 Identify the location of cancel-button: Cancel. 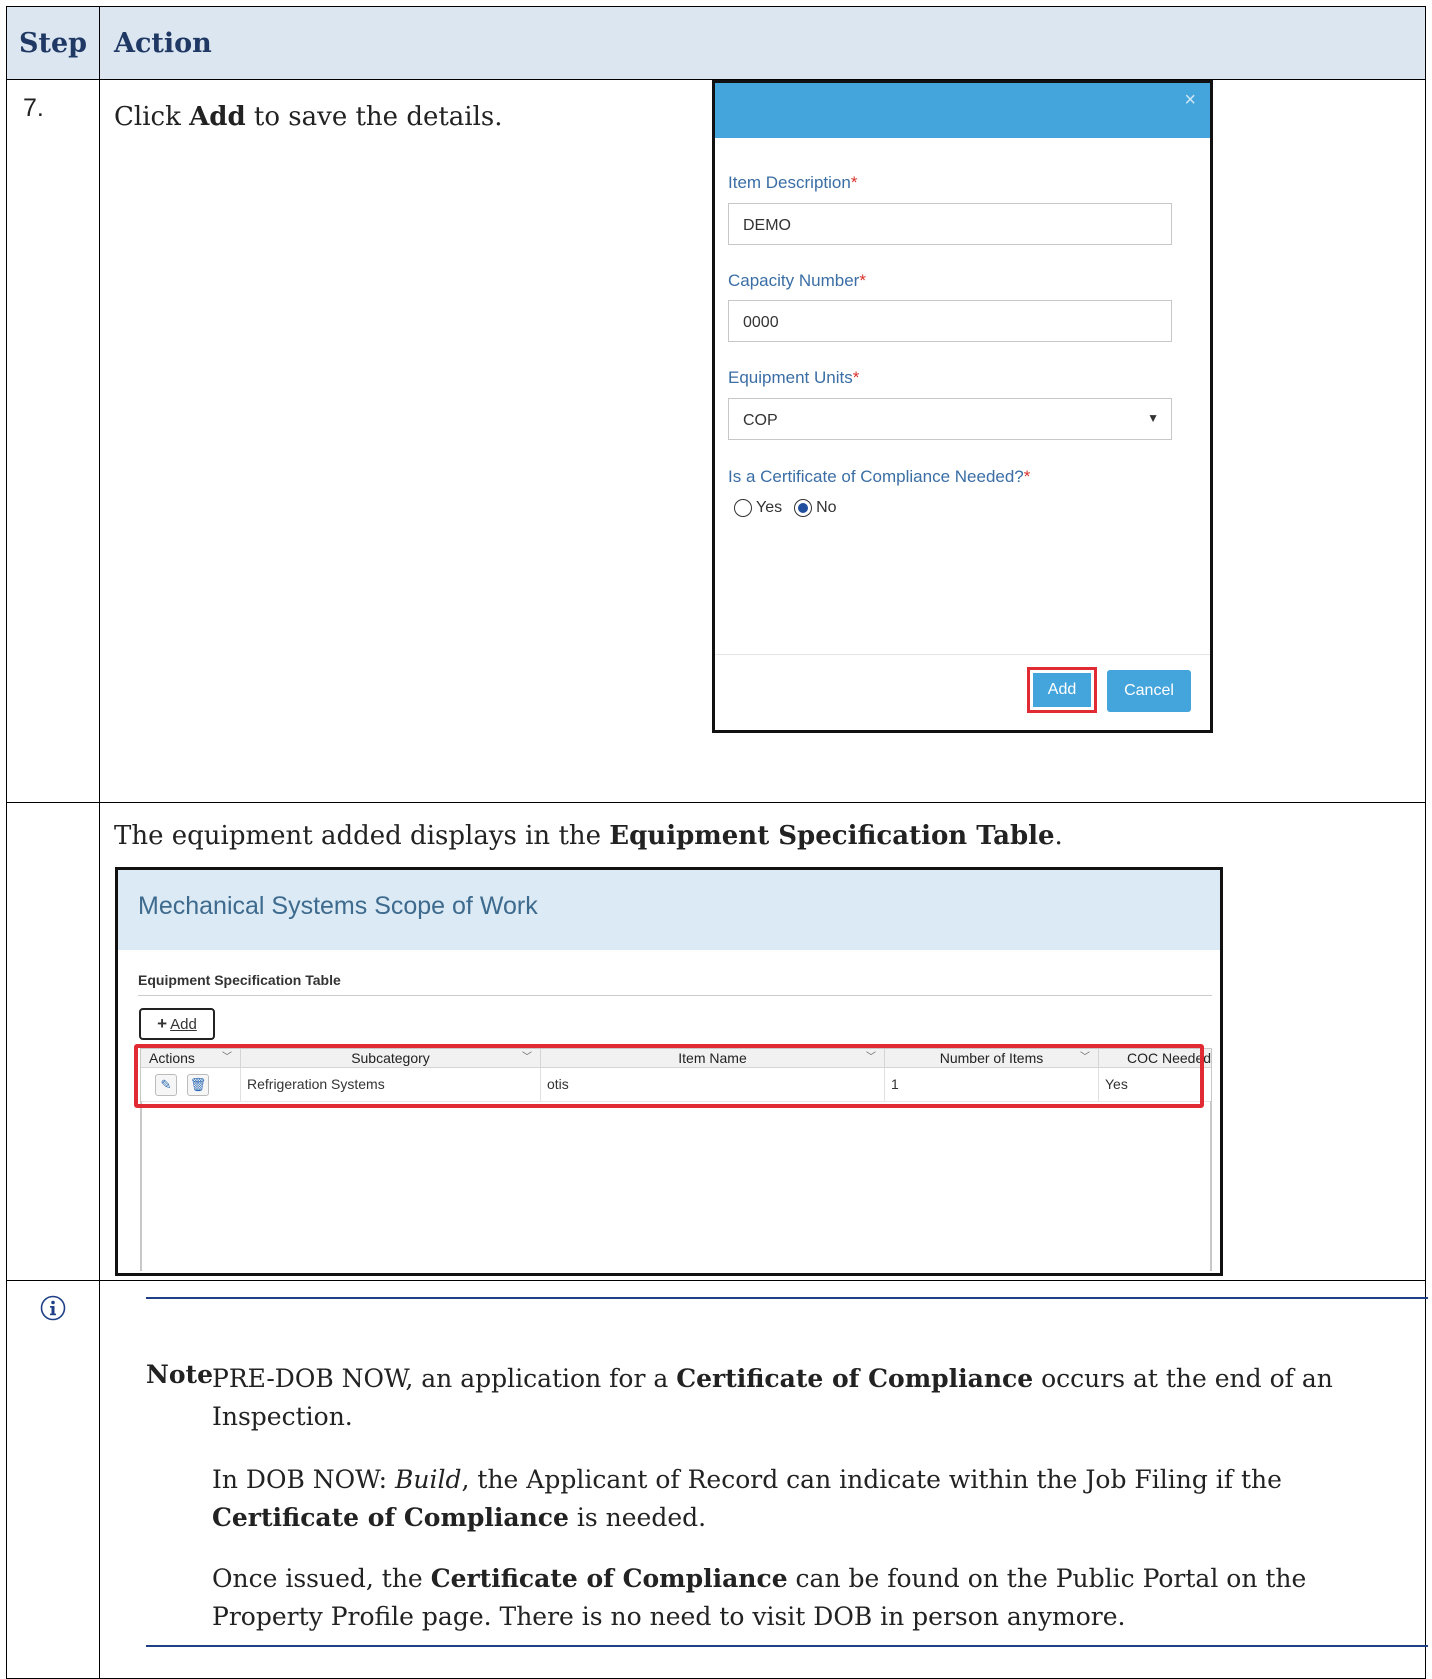
(1149, 691).